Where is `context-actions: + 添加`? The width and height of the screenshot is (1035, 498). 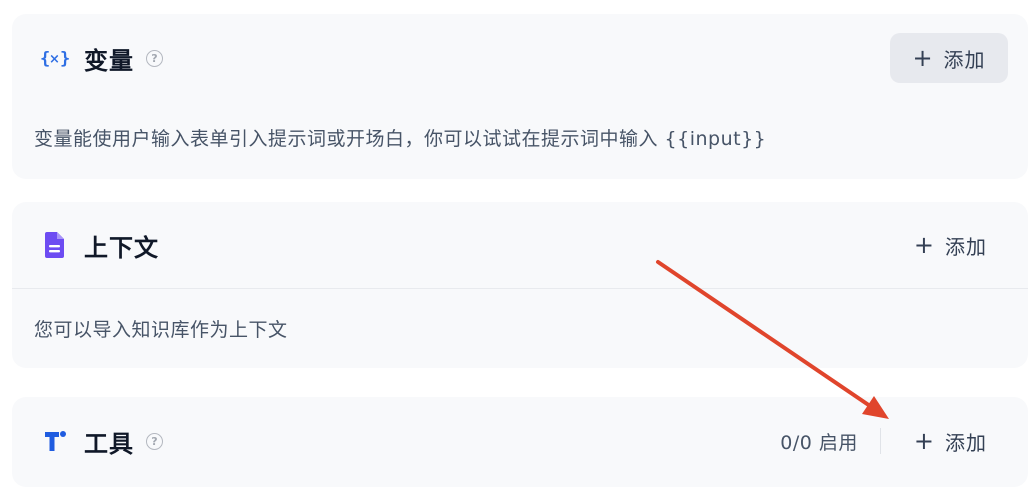 context-actions: + 添加 is located at coordinates (950, 245).